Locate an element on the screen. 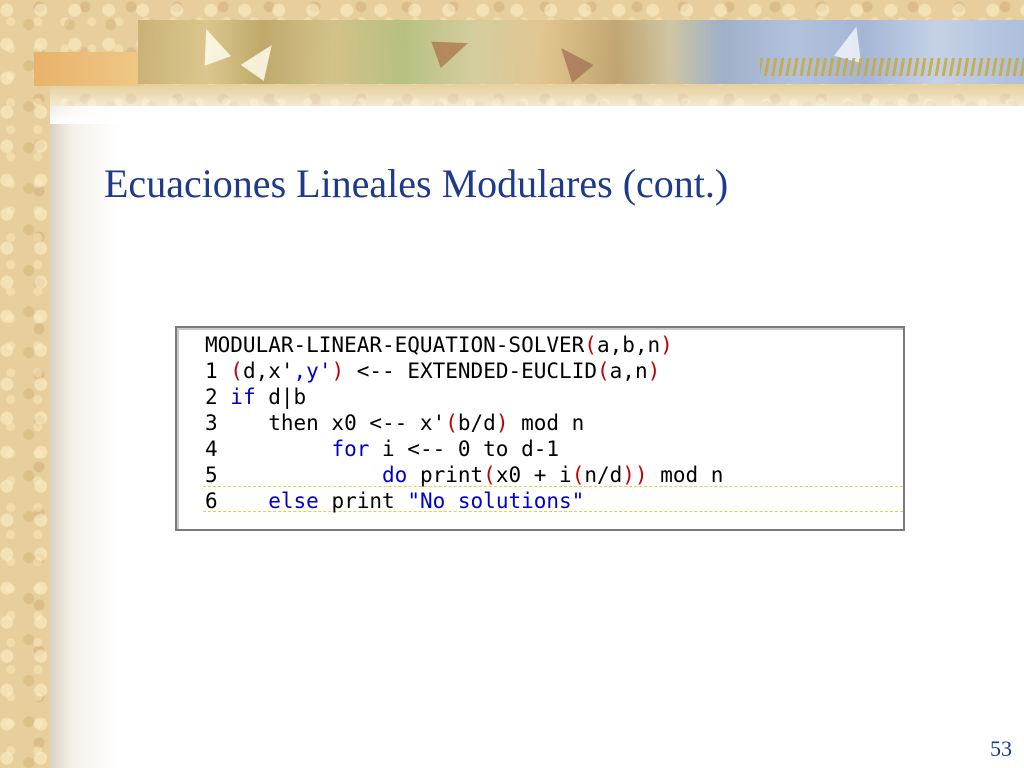 The image size is (1024, 768). grass-decoration is located at coordinates (892, 67).